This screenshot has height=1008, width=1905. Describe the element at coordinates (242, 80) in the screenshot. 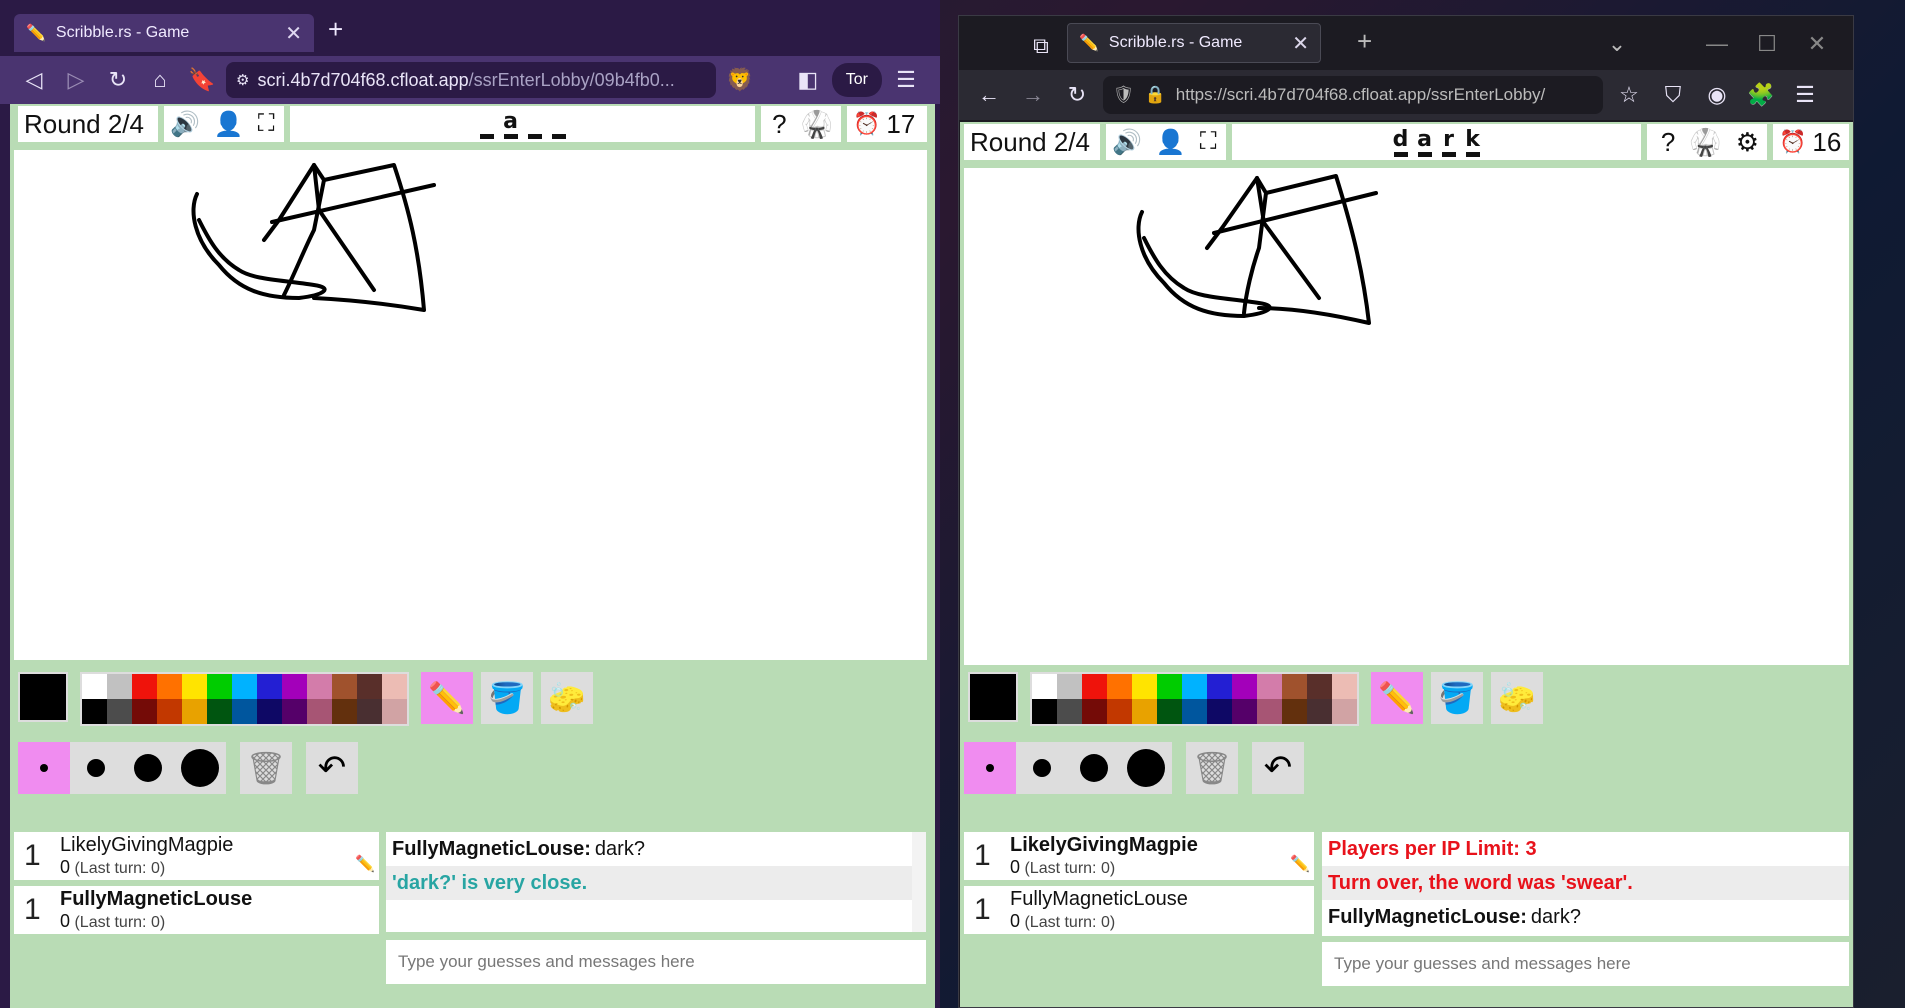

I see `site-info-icon: ⚙` at that location.